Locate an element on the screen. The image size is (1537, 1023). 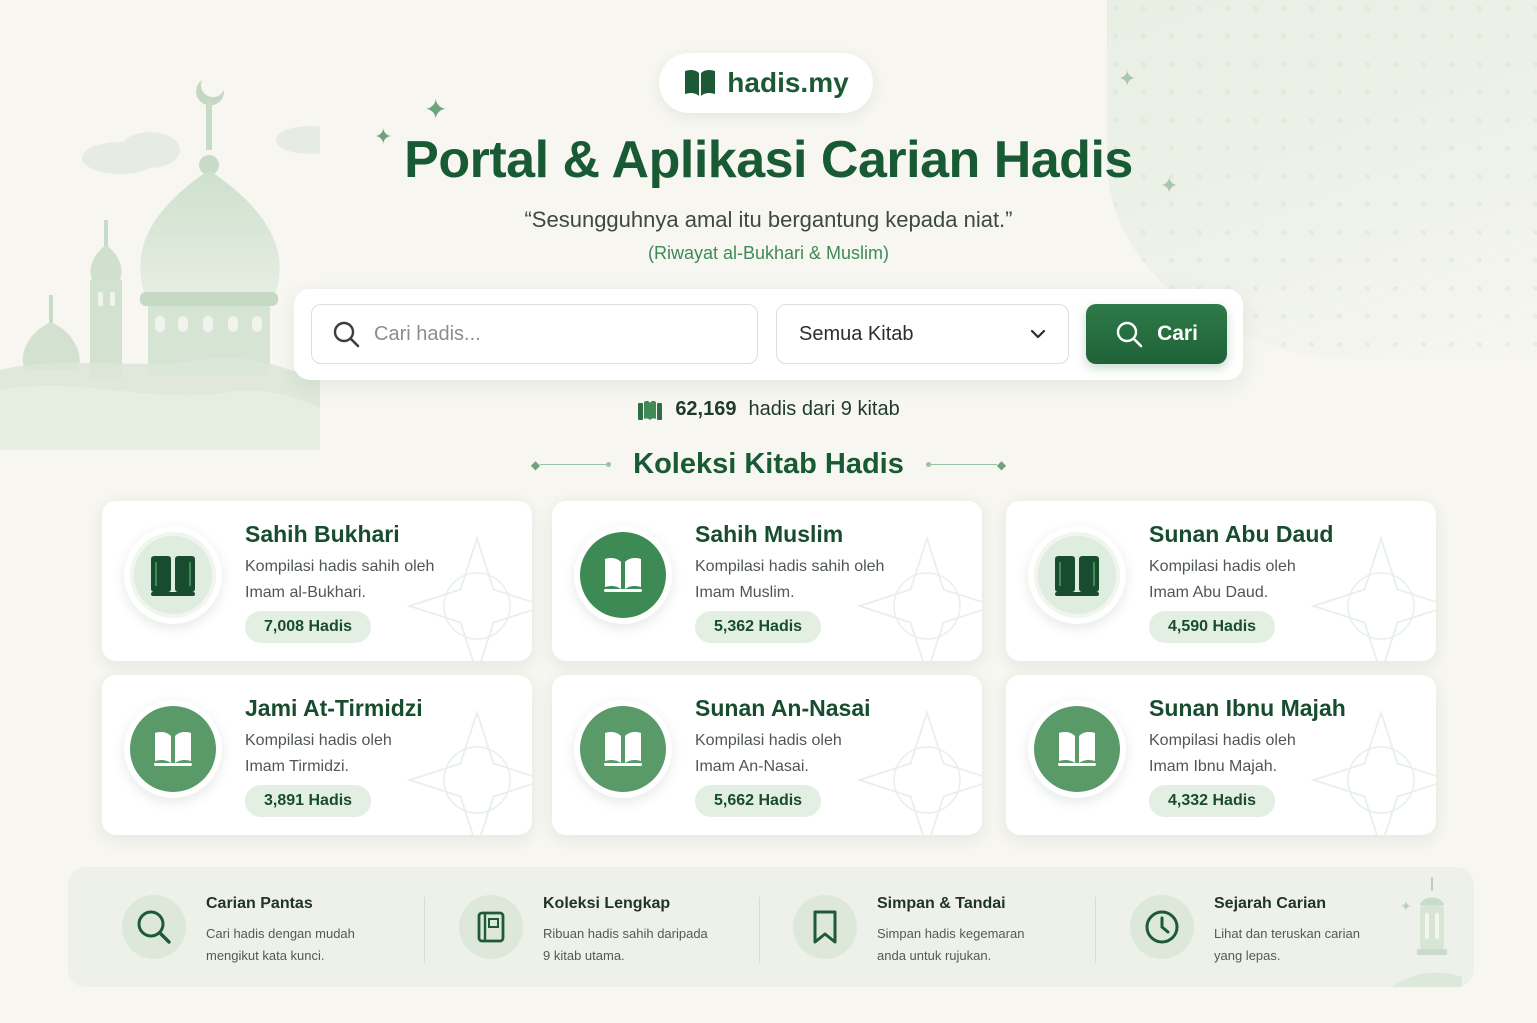
search-button: Cari is located at coordinates (1156, 334).